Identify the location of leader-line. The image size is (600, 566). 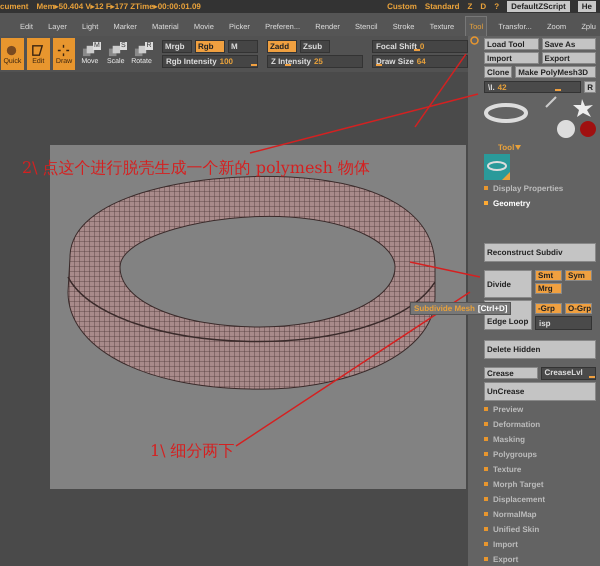
(445, 269).